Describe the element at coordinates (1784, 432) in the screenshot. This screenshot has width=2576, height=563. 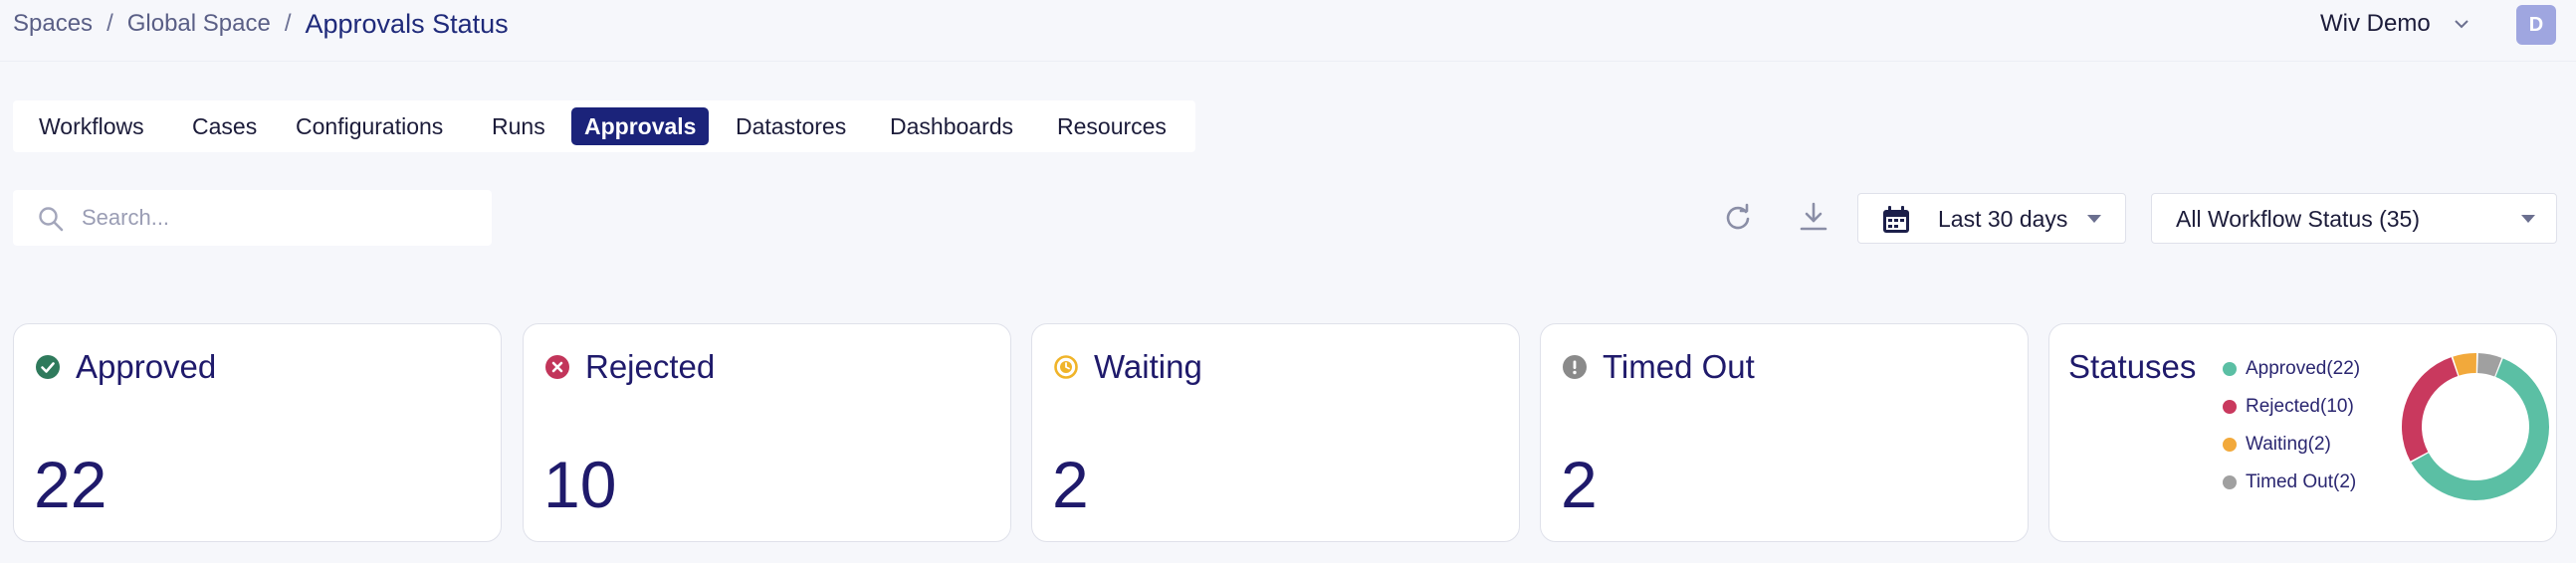
I see `timed-out-card: Timed Out 2` at that location.